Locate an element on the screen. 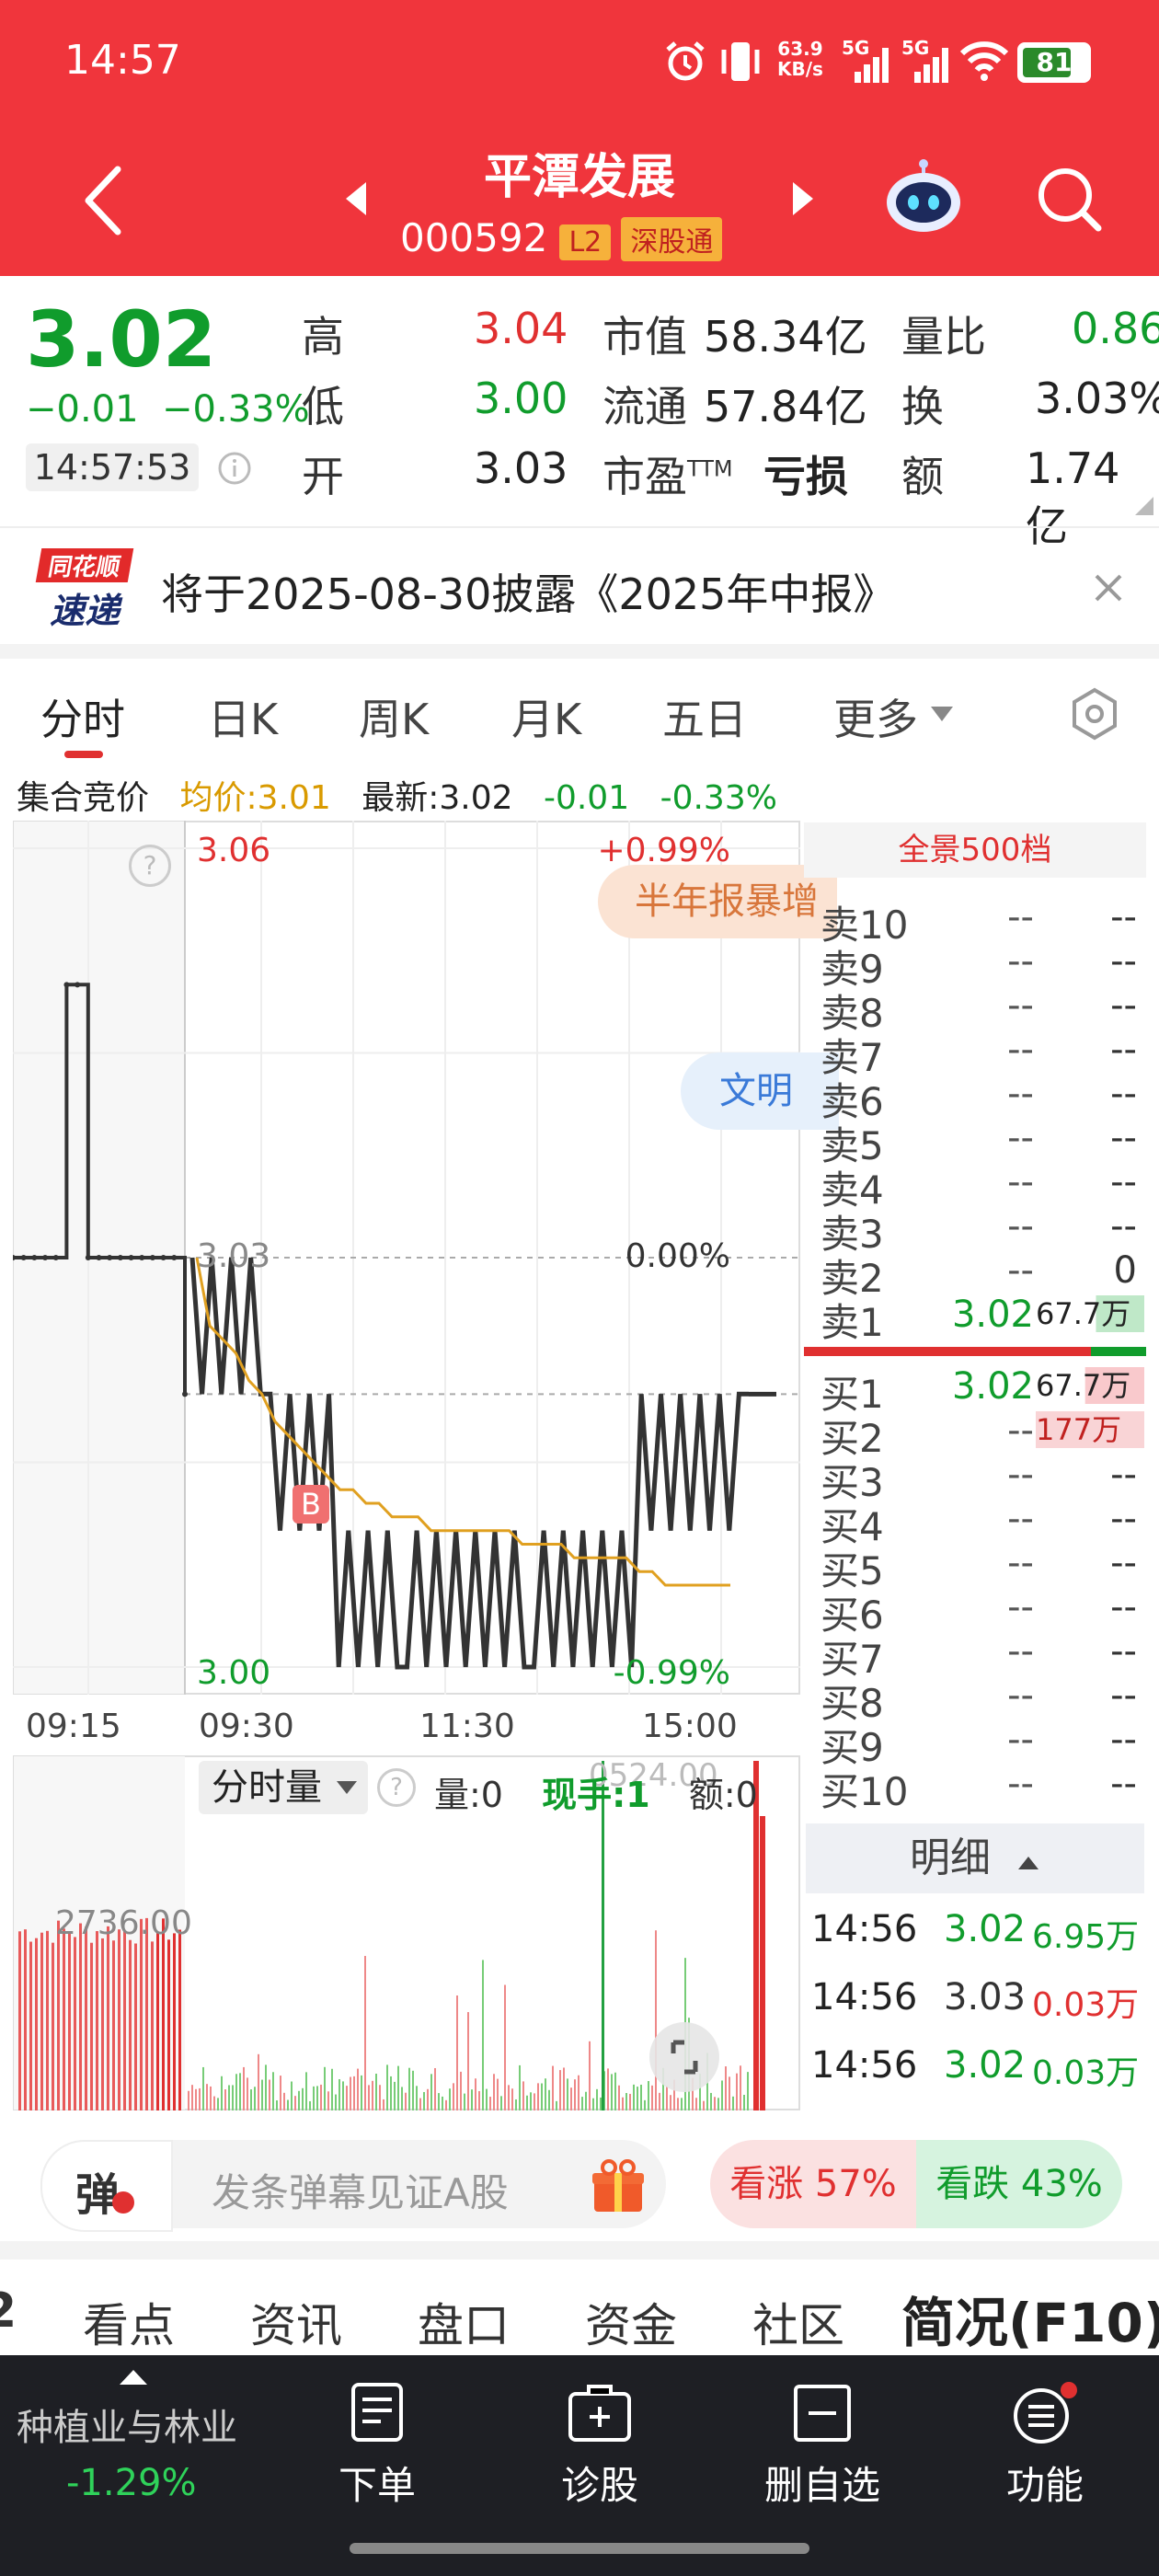 The image size is (1159, 2576). robot-assistant-icon is located at coordinates (923, 197).